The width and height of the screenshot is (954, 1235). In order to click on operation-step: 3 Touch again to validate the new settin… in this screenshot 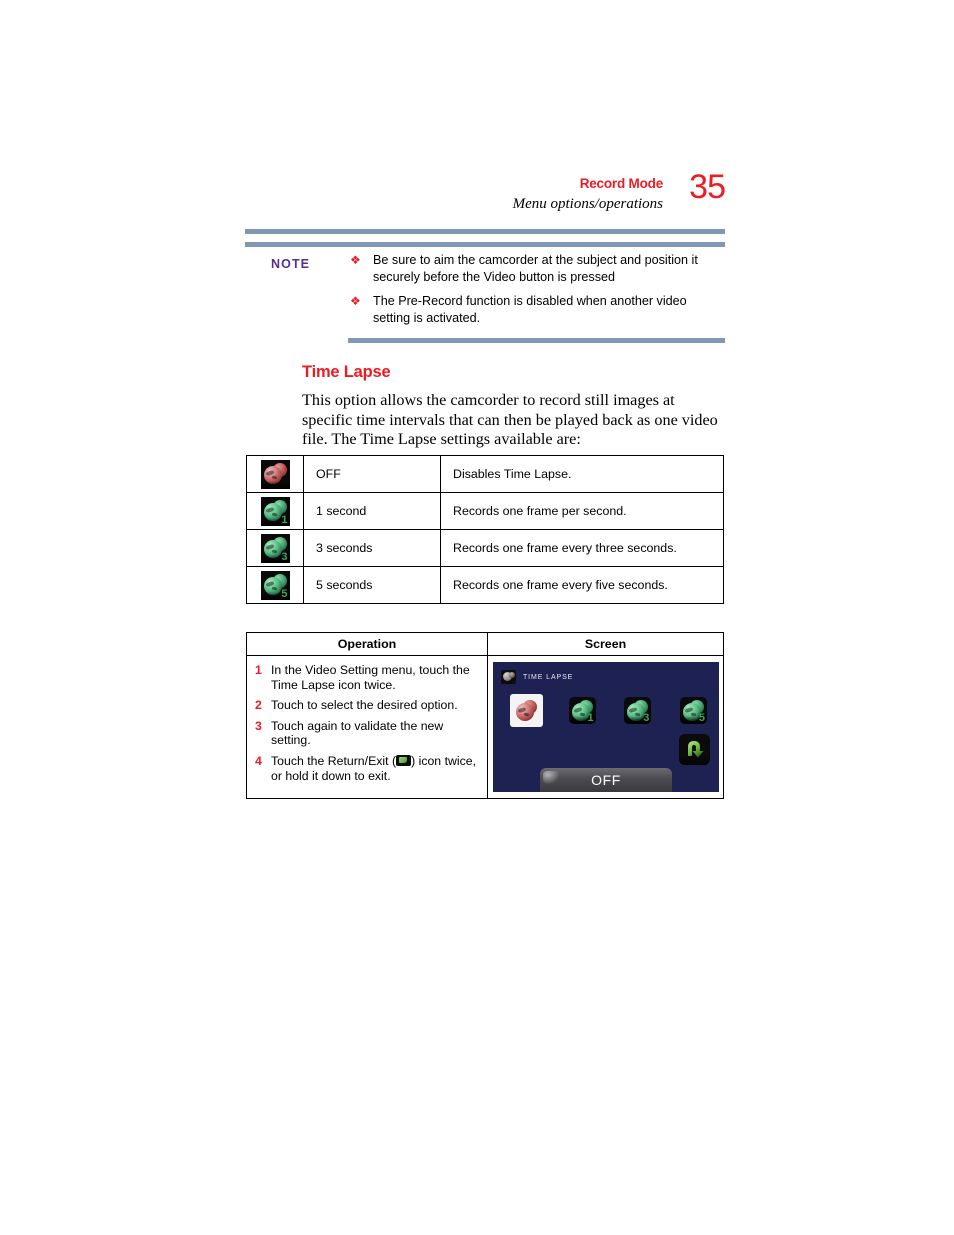, I will do `click(367, 733)`.